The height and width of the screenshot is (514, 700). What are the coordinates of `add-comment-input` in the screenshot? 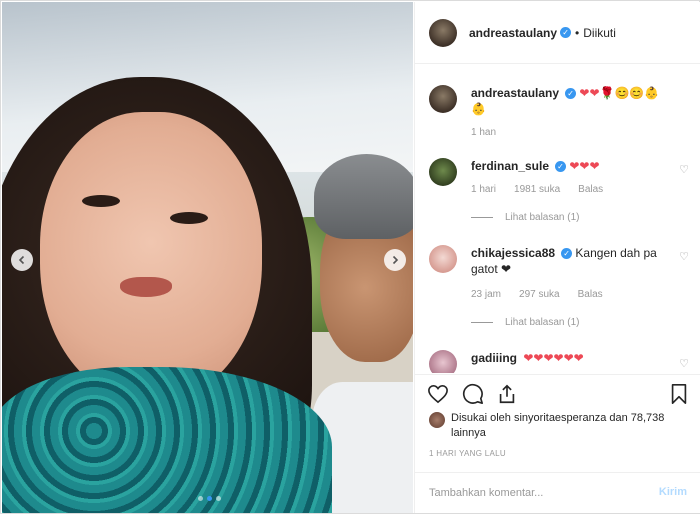 It's located at (529, 493).